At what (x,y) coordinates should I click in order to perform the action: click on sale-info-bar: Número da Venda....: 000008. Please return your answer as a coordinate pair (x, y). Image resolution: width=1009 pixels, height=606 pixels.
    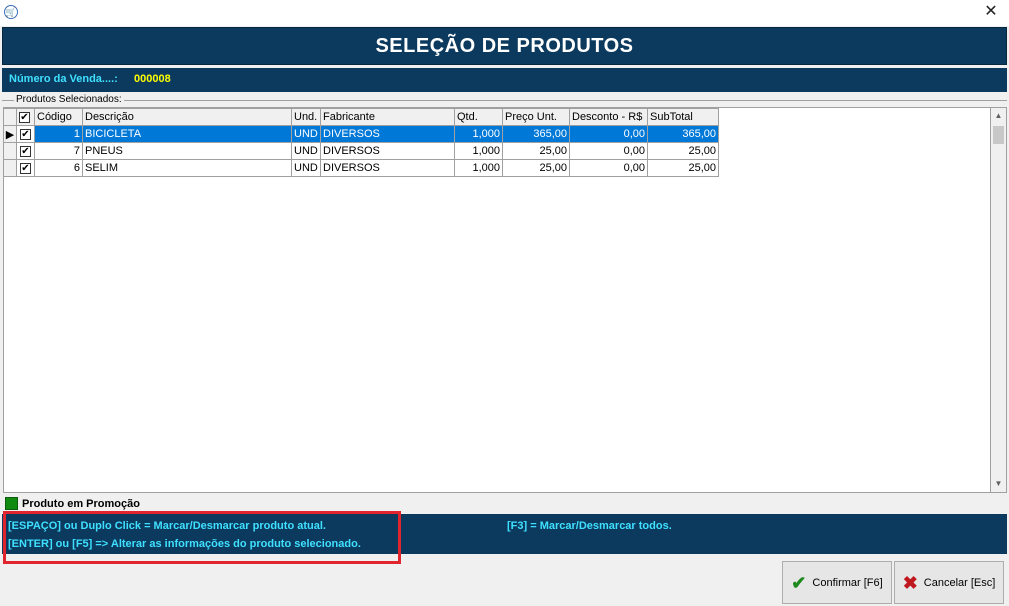
    Looking at the image, I should click on (504, 80).